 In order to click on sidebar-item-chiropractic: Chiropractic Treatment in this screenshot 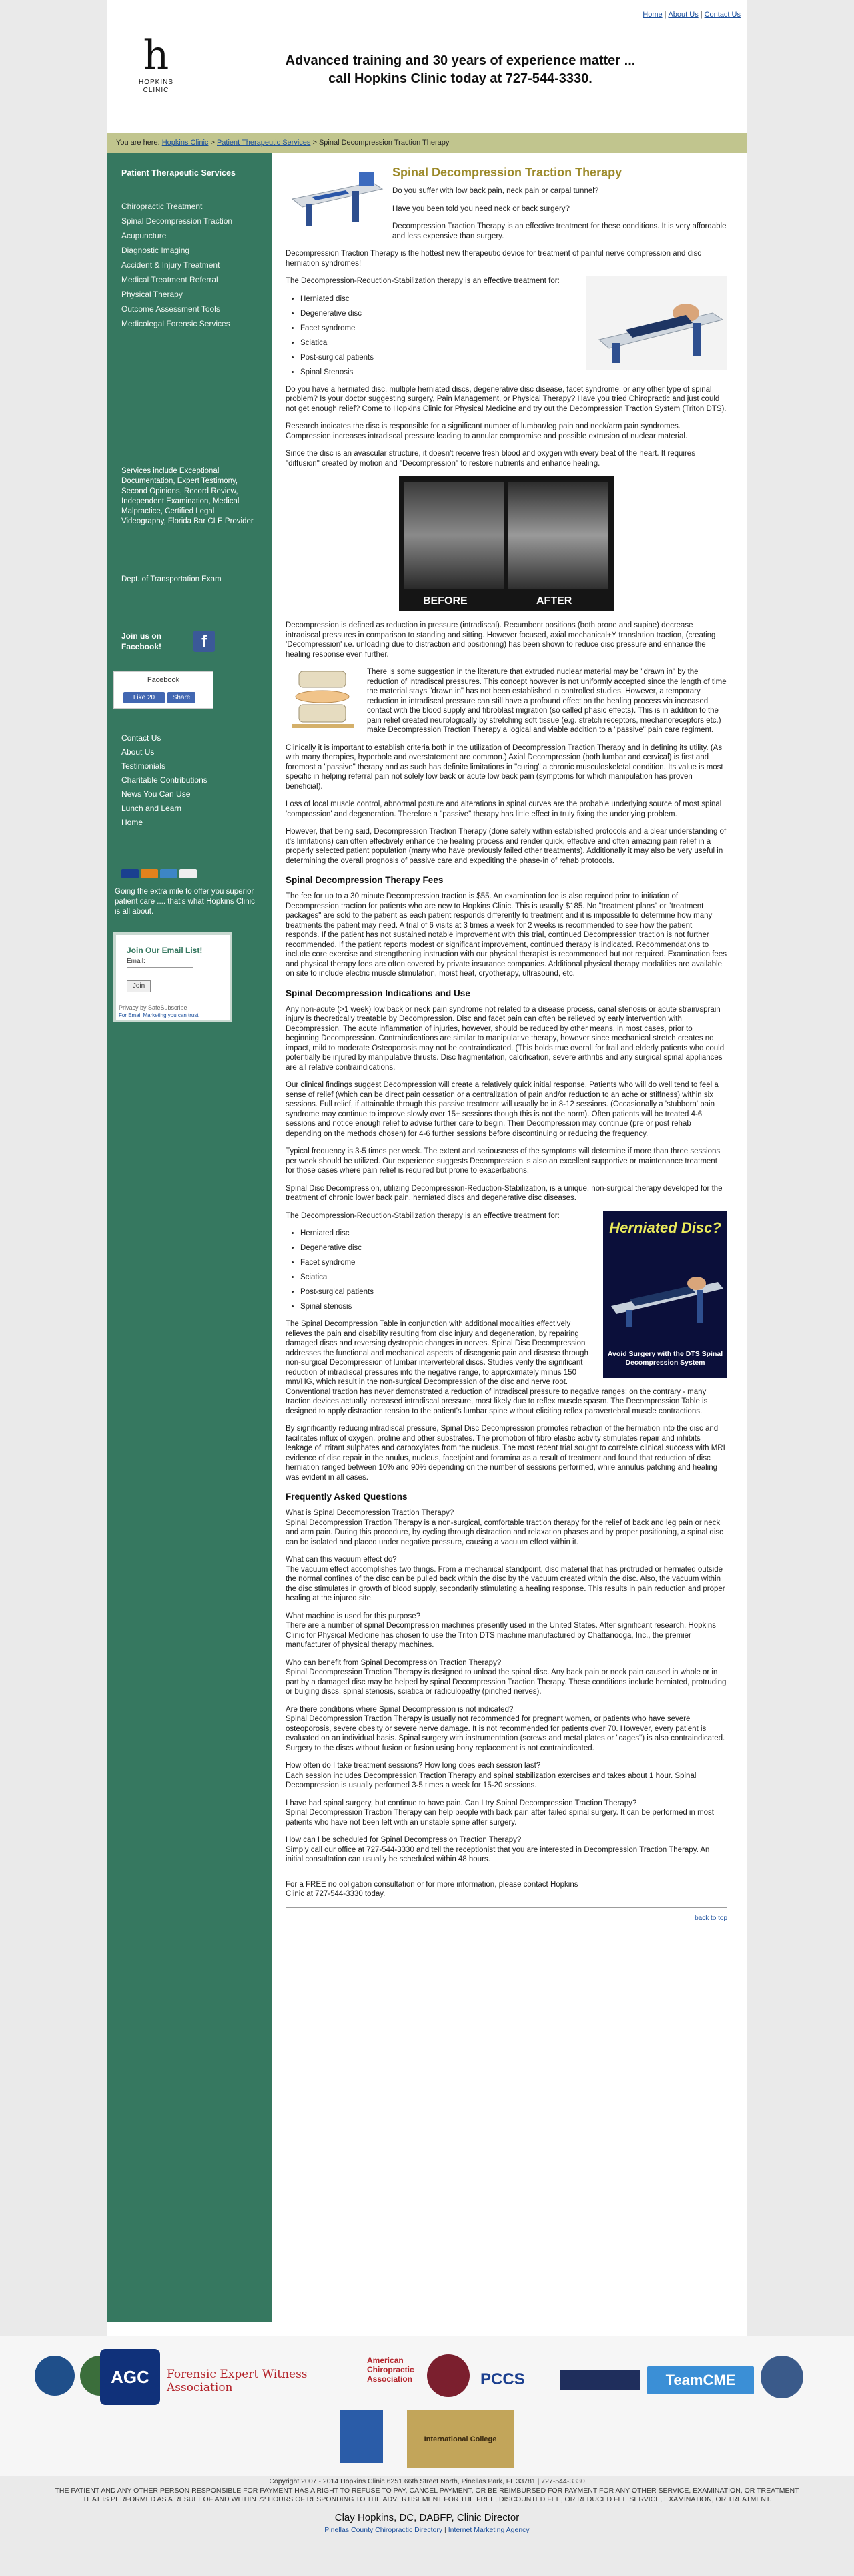, I will do `click(192, 206)`.